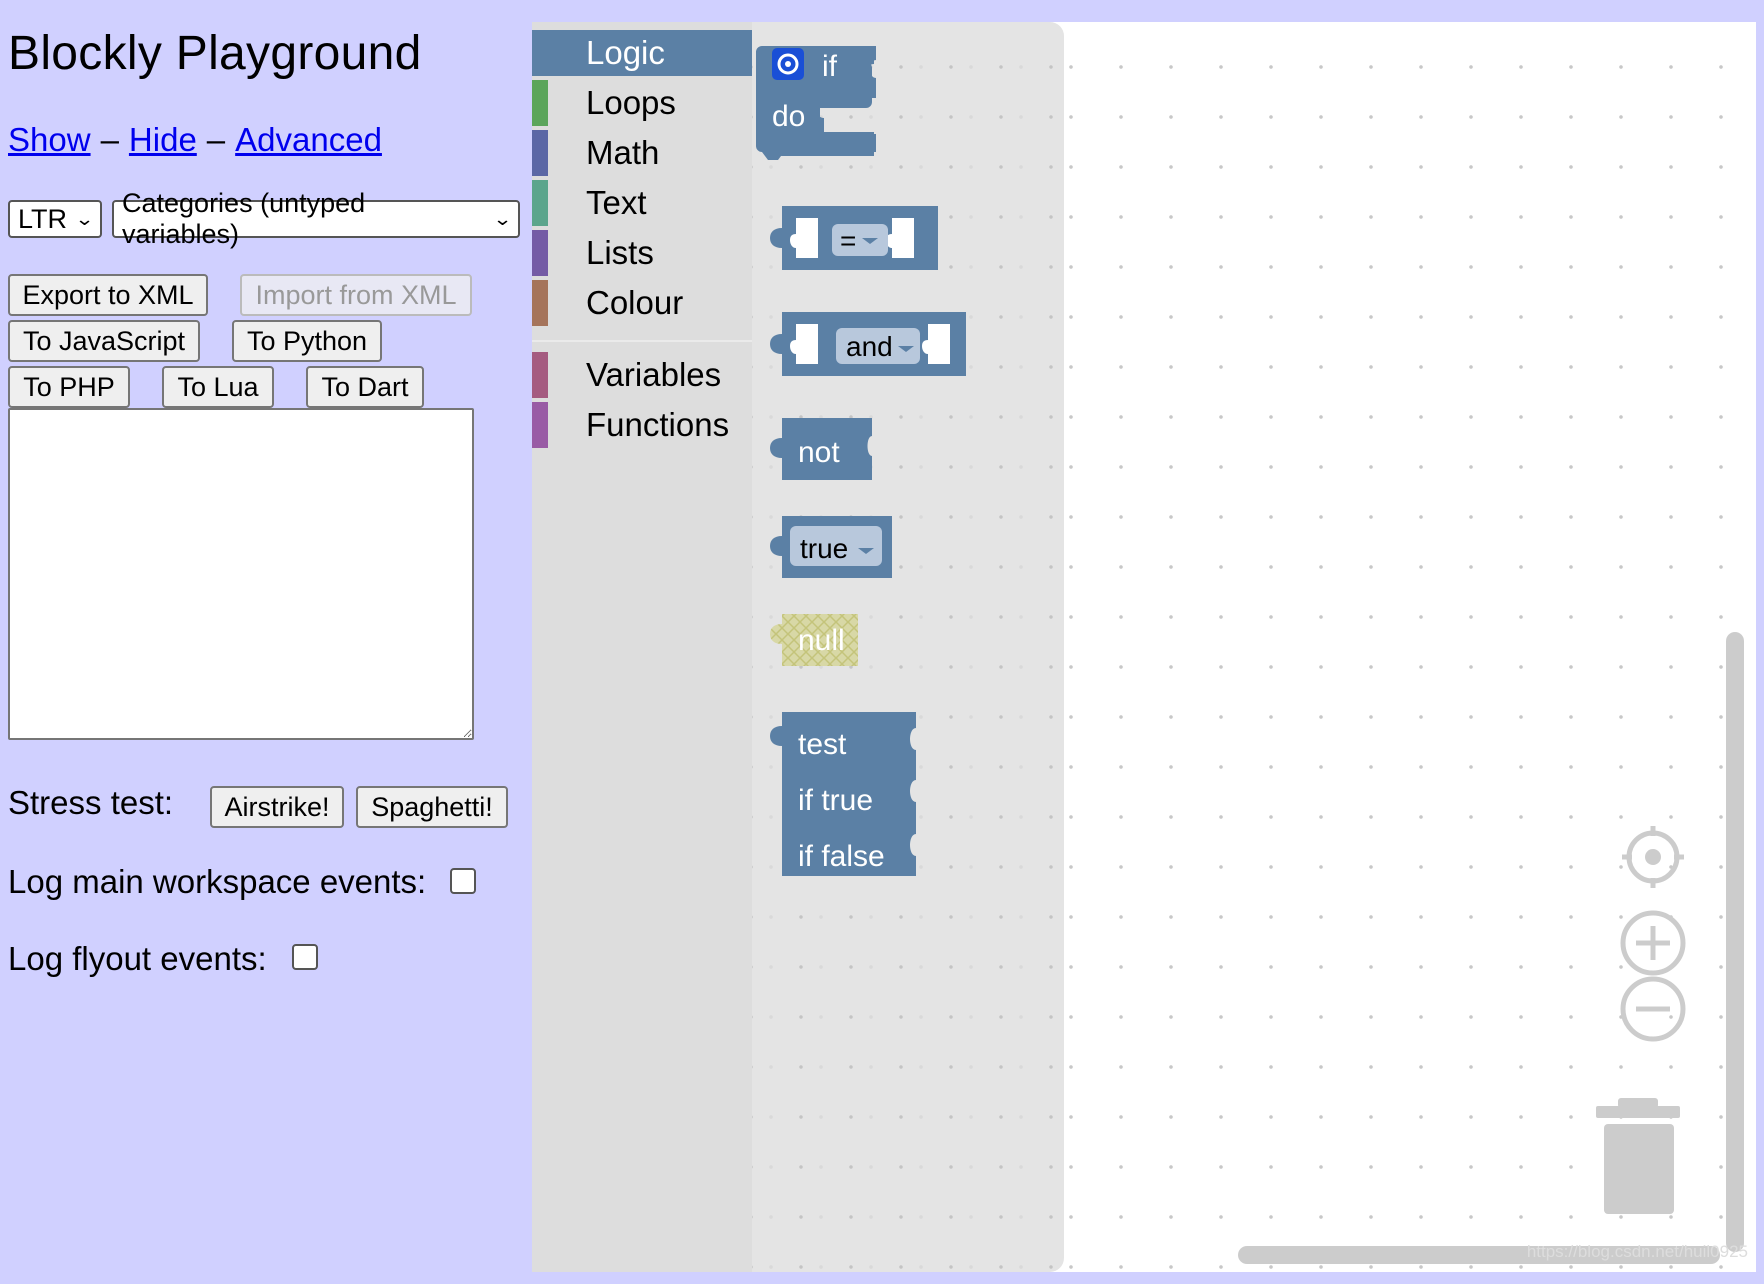 Image resolution: width=1764 pixels, height=1284 pixels. I want to click on to-lua-button: To Lua, so click(218, 387).